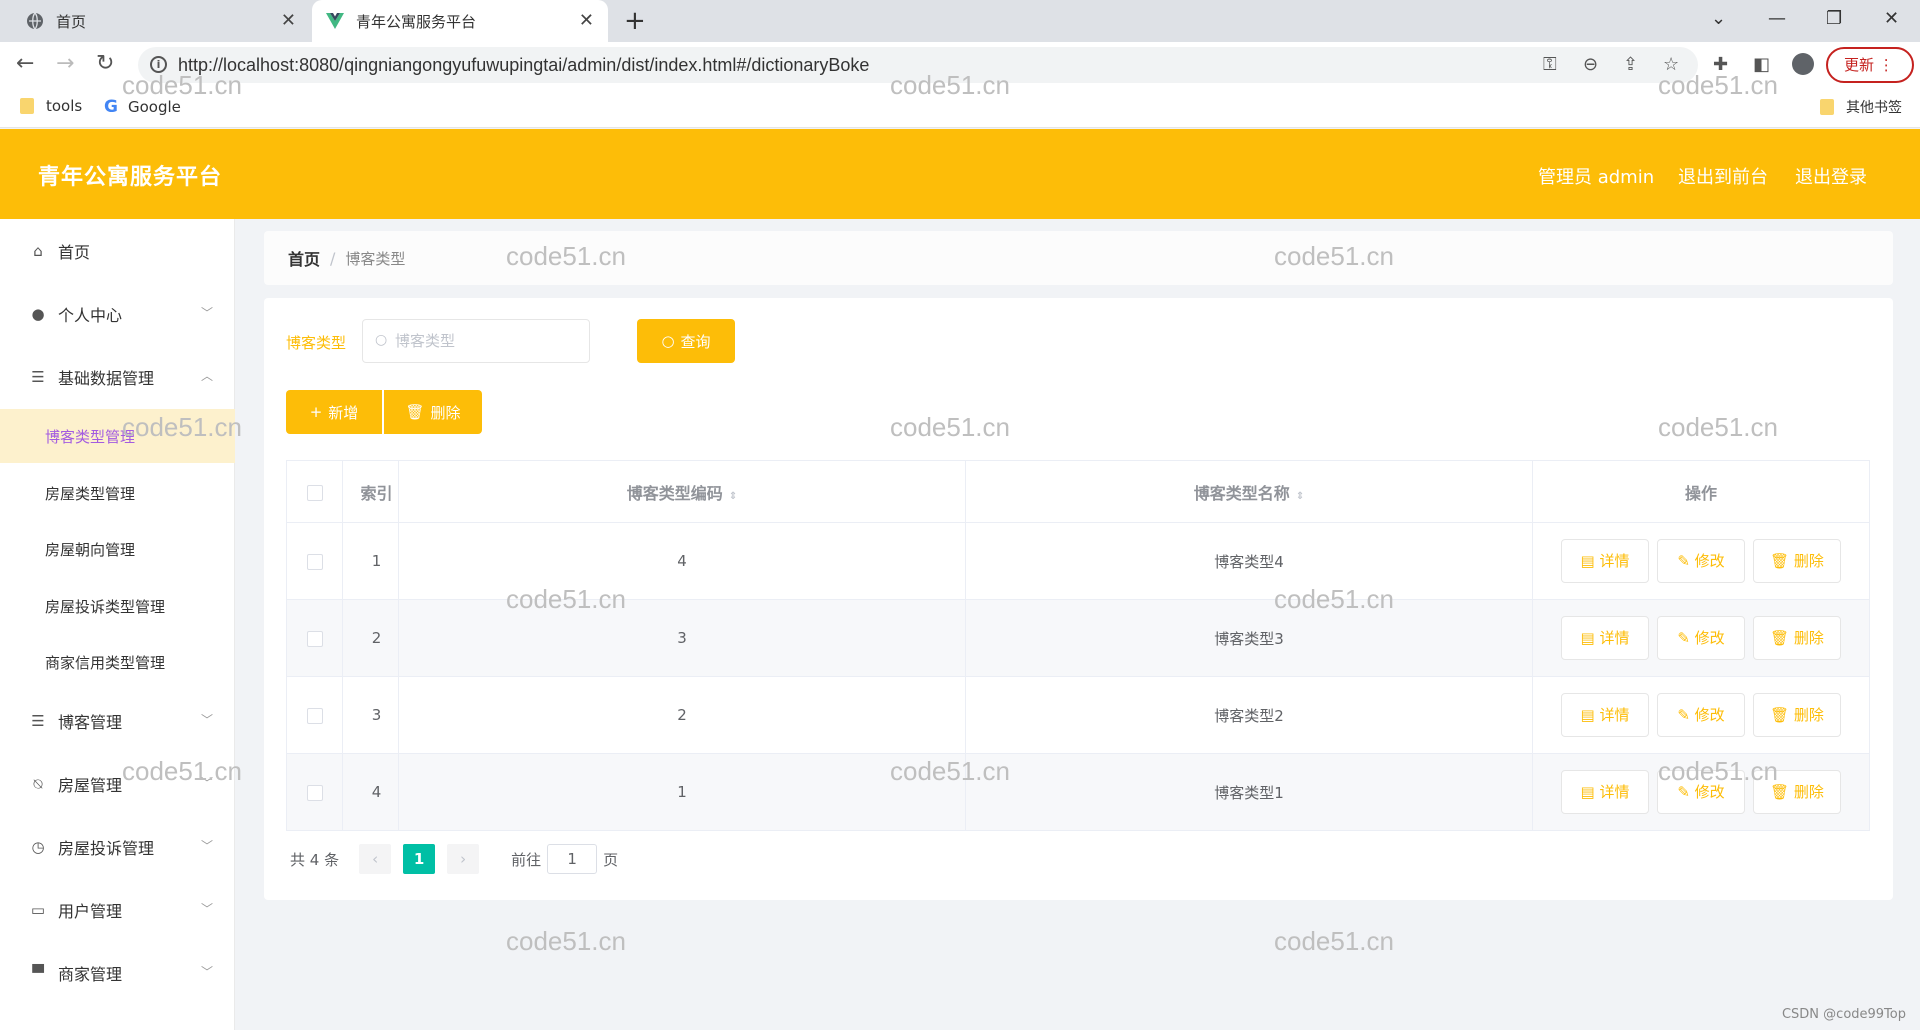 The width and height of the screenshot is (1920, 1030). What do you see at coordinates (206, 783) in the screenshot?
I see `chevron-down-icon: ﹀` at bounding box center [206, 783].